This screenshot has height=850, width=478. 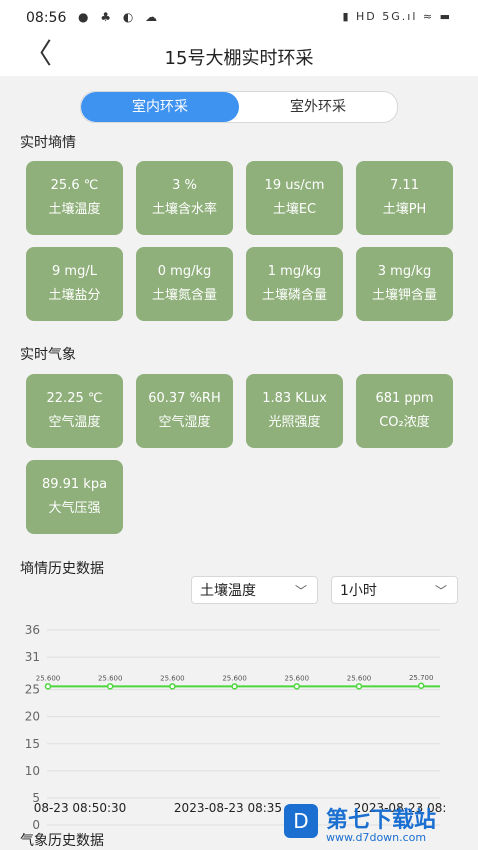 I want to click on card-label: 空气湿度, so click(x=184, y=422).